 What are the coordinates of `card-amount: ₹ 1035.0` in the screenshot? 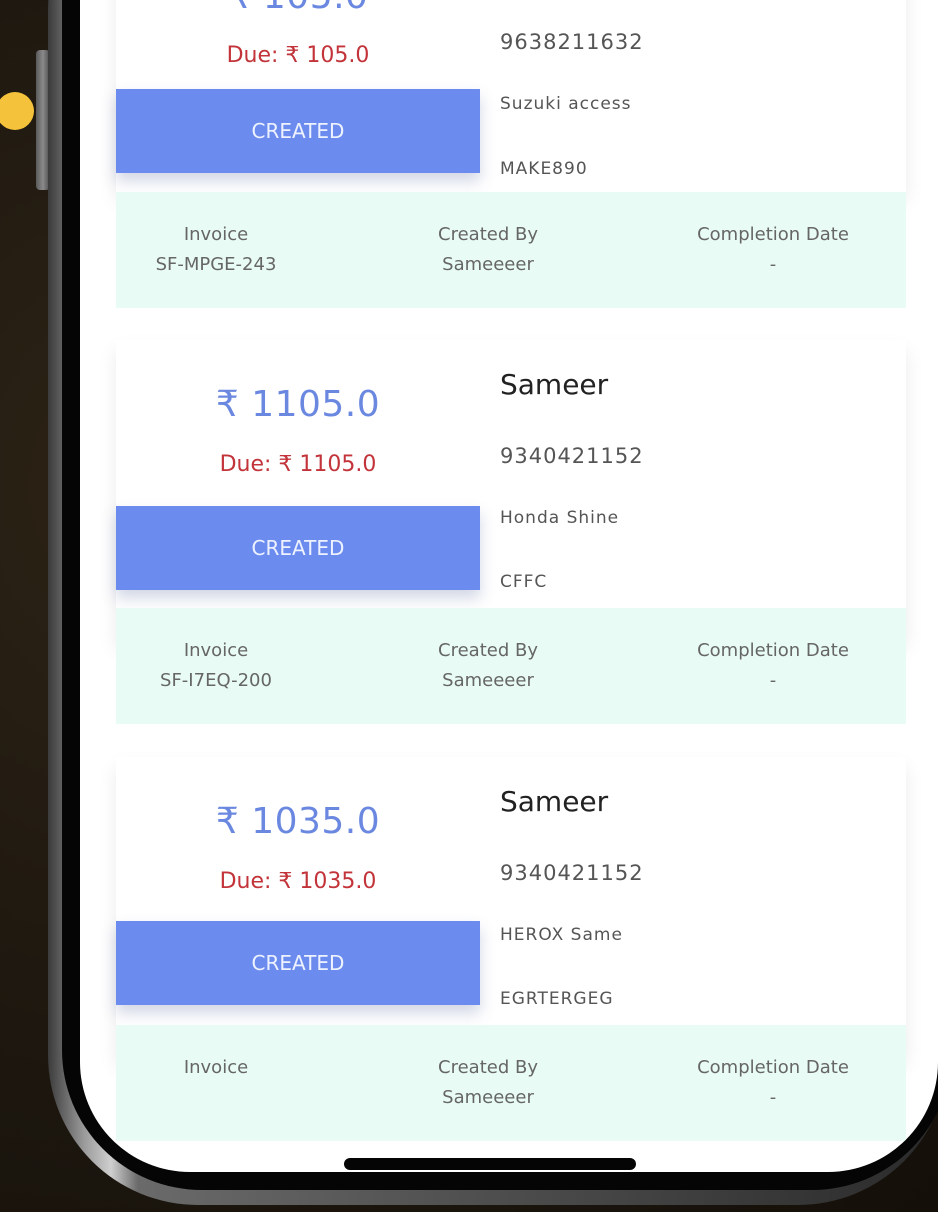 It's located at (298, 821).